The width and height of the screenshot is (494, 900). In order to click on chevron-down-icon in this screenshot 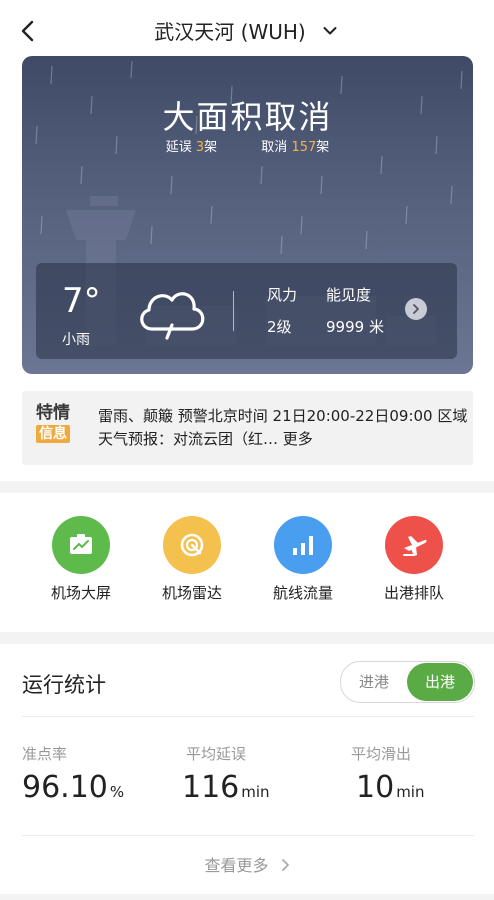, I will do `click(330, 31)`.